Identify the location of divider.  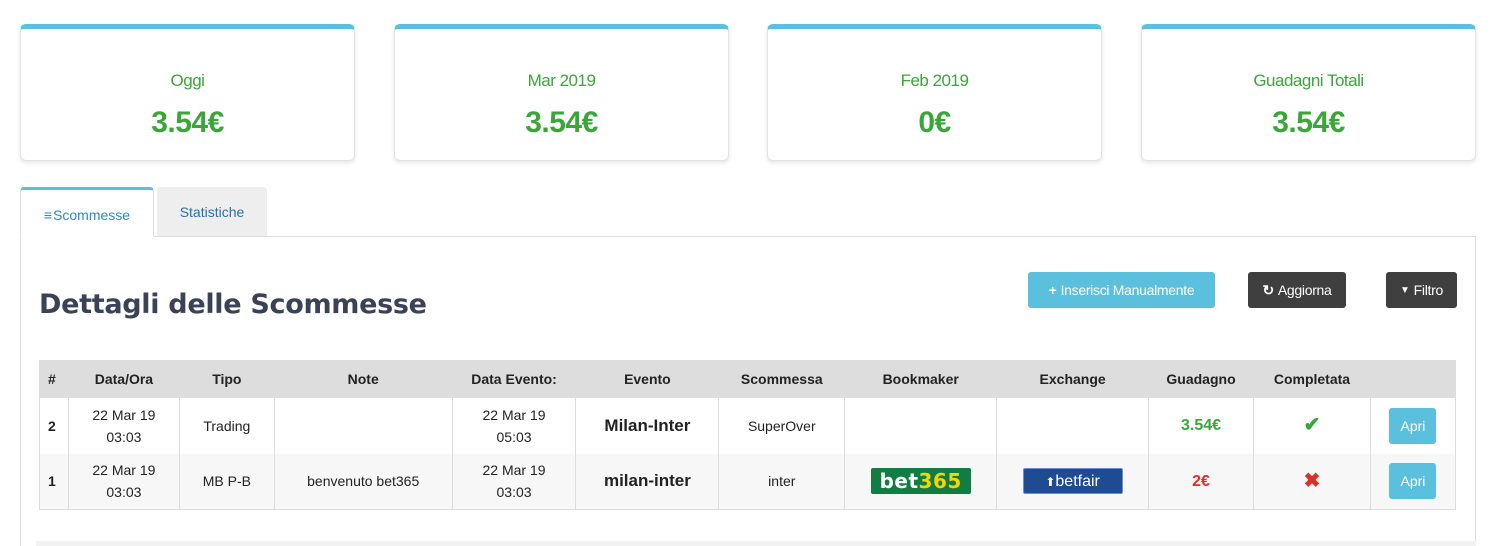
(756, 543).